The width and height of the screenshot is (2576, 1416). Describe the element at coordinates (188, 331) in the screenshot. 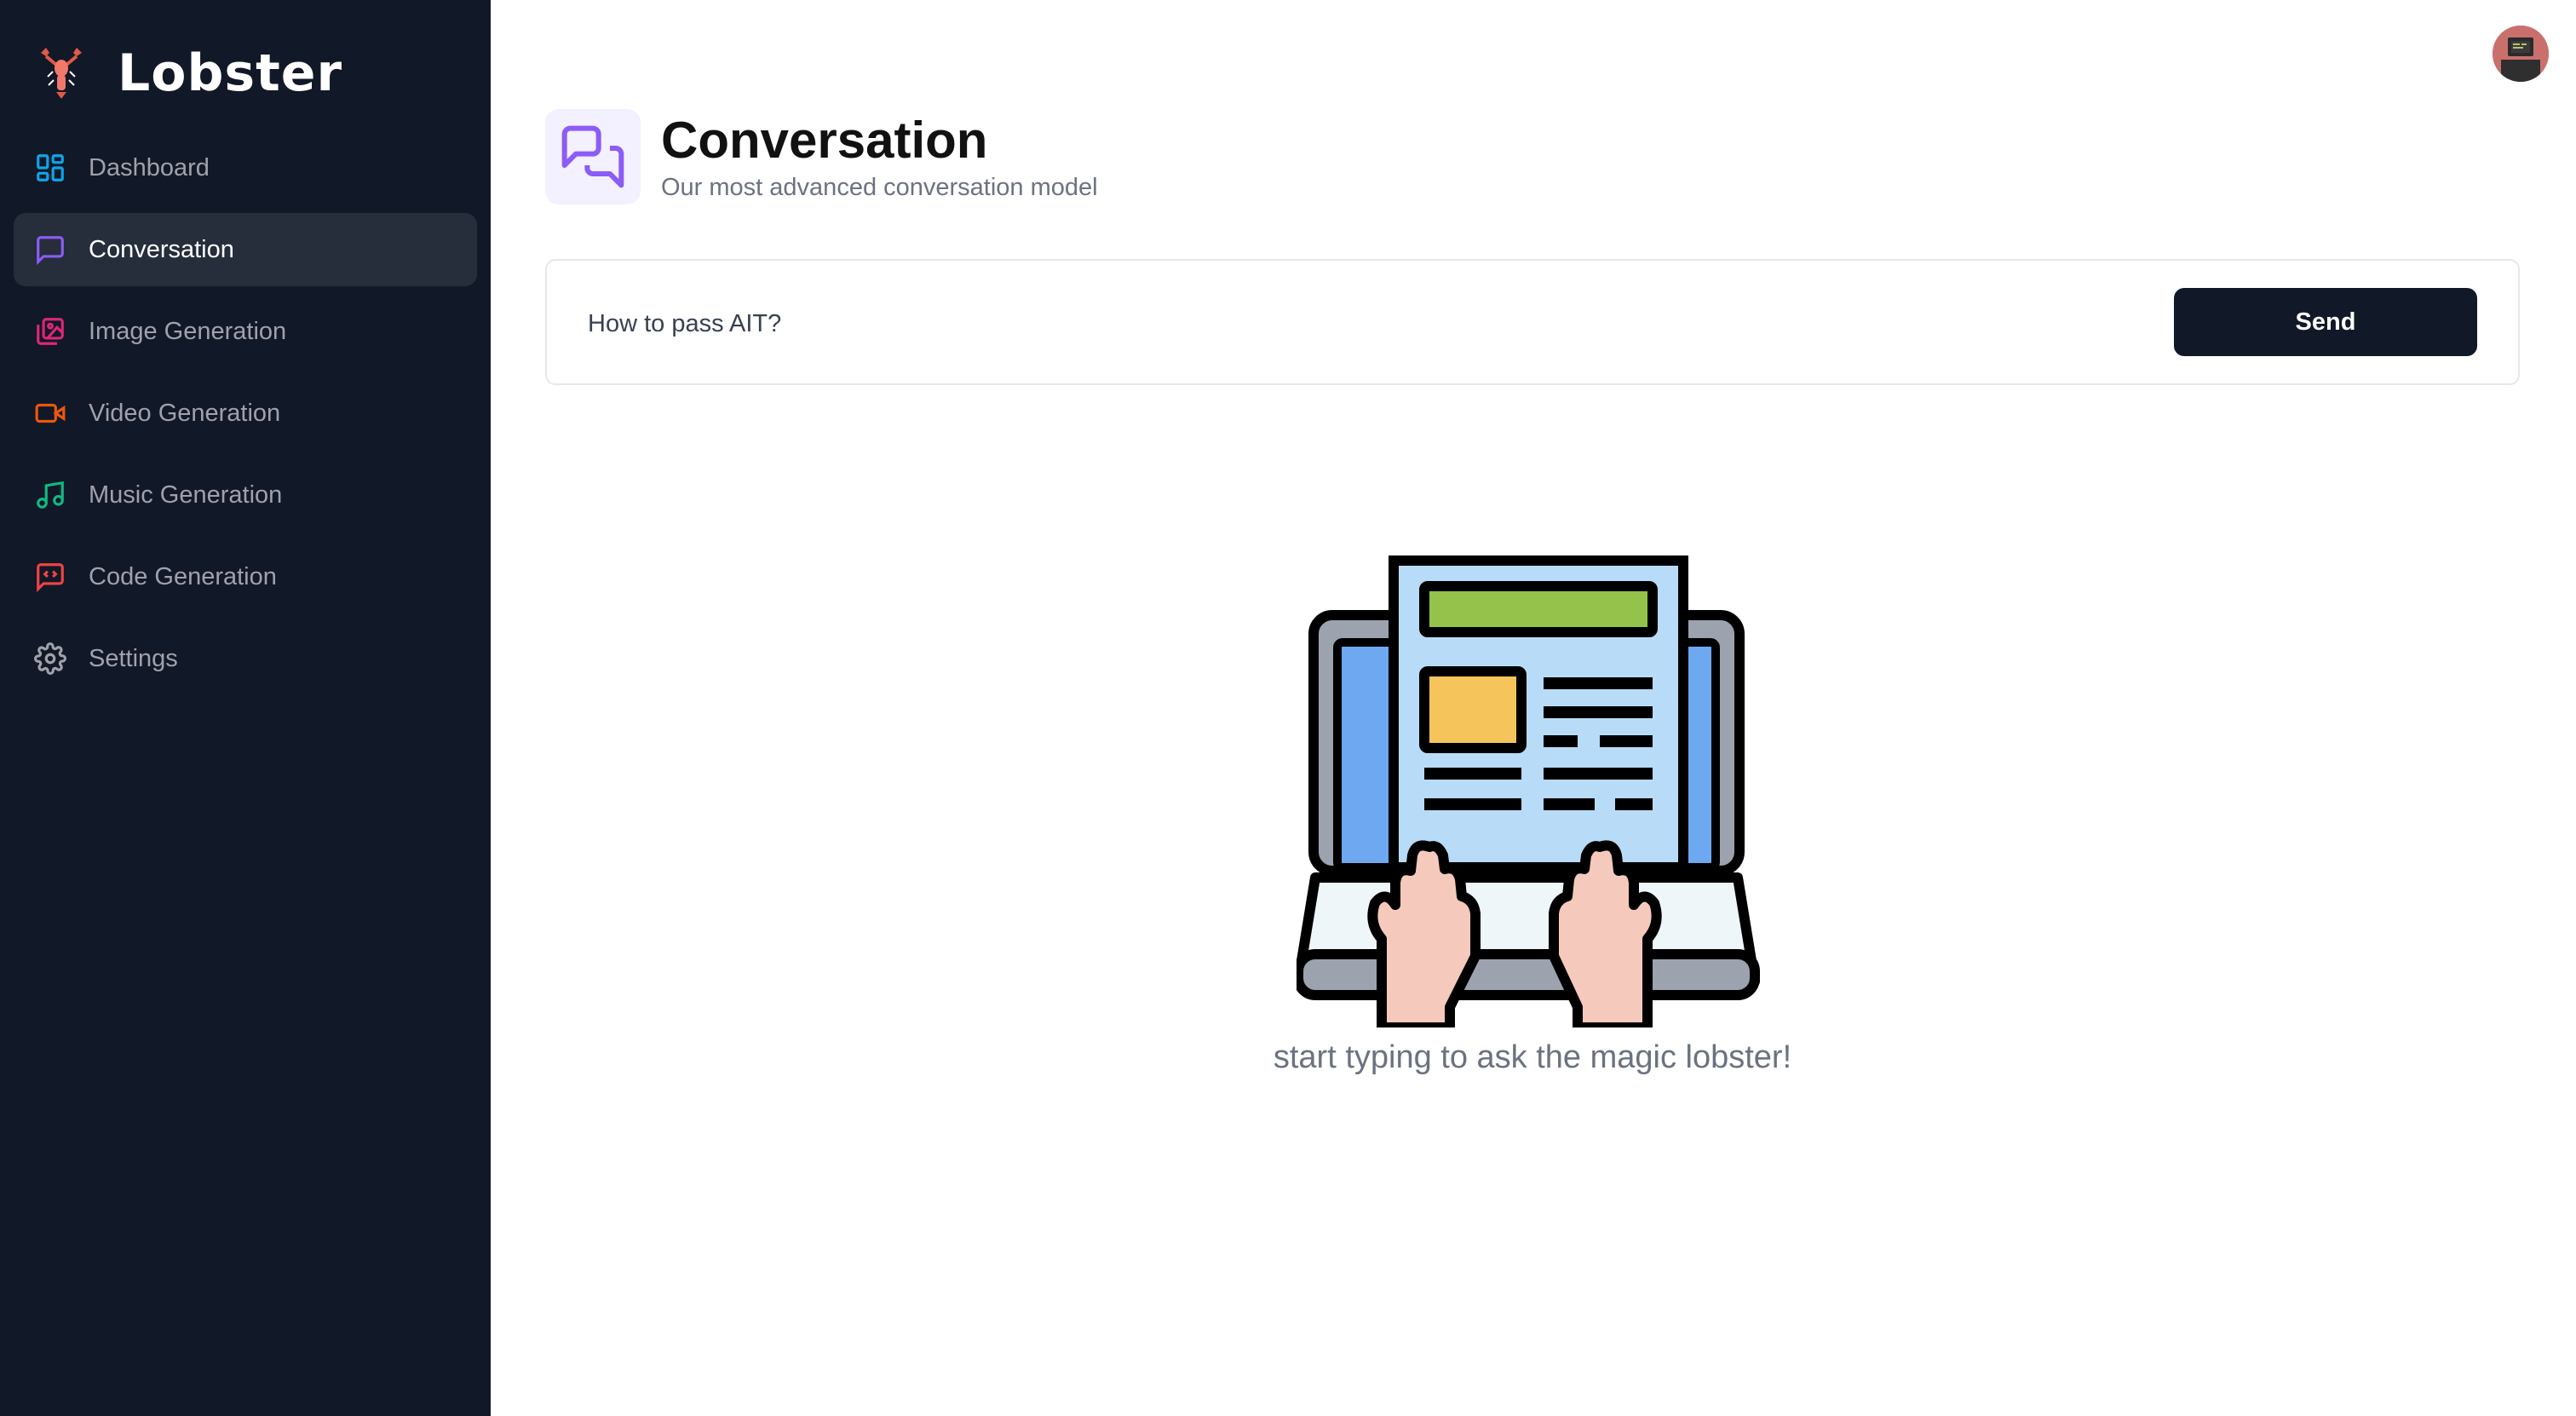

I see `sidebar-item-label: Image Generation` at that location.